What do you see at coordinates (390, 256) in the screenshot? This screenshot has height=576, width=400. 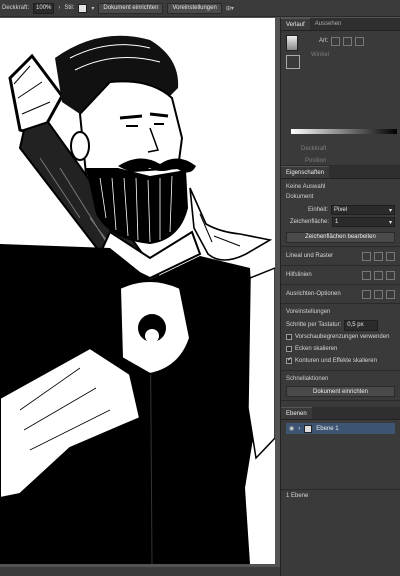 I see `transparency-grid-icon` at bounding box center [390, 256].